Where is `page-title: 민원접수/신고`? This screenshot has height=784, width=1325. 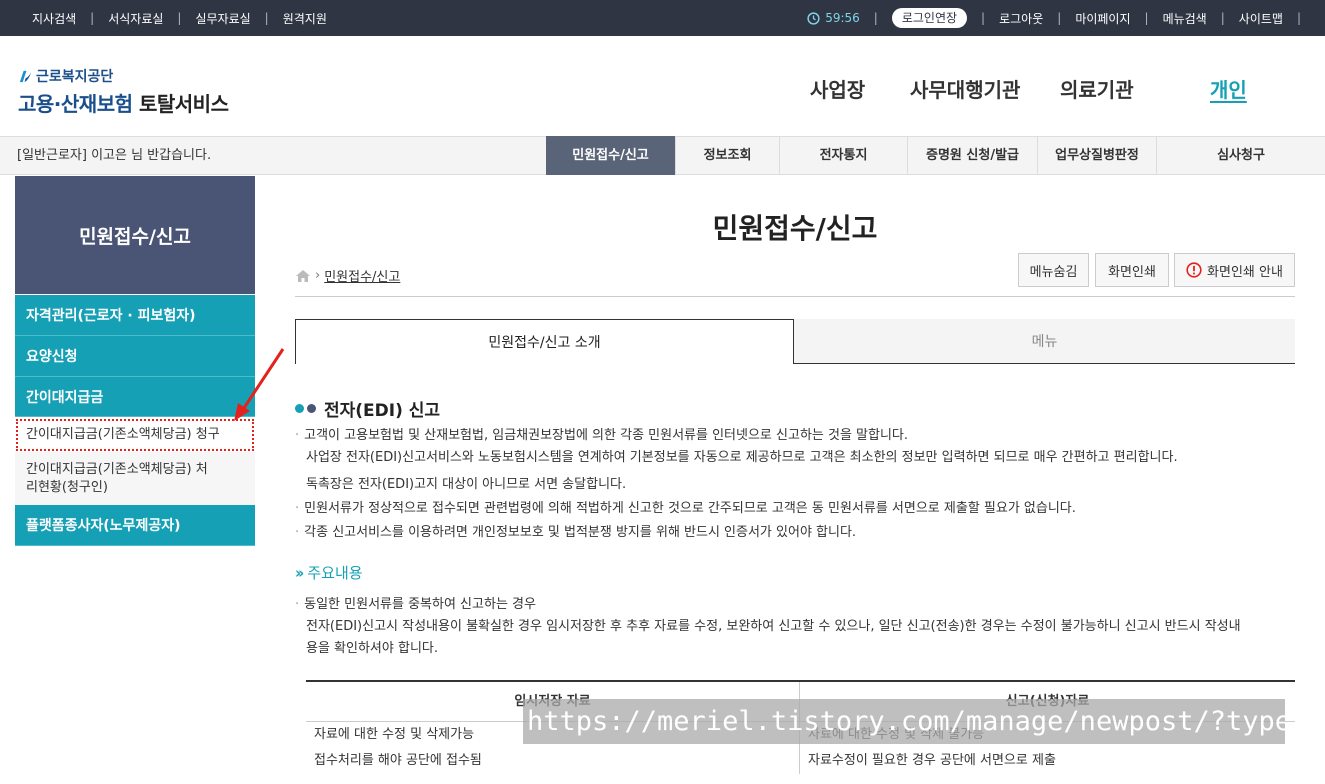
page-title: 민원접수/신고 is located at coordinates (795, 228).